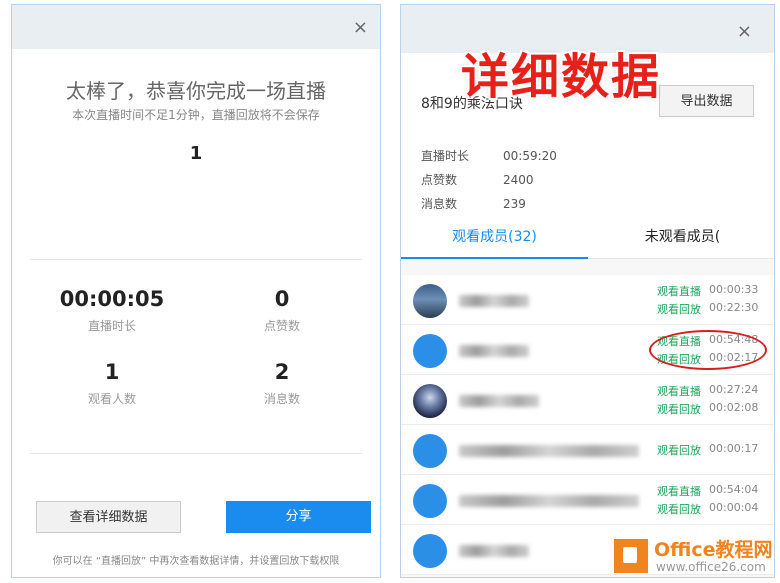 The height and width of the screenshot is (583, 780). Describe the element at coordinates (681, 236) in the screenshot. I see `tab-unwatched: 未观看成员(` at that location.